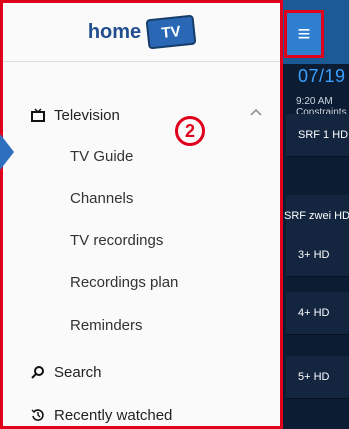 The image size is (349, 429). I want to click on channel-name: SRF zwei HD, so click(316, 216).